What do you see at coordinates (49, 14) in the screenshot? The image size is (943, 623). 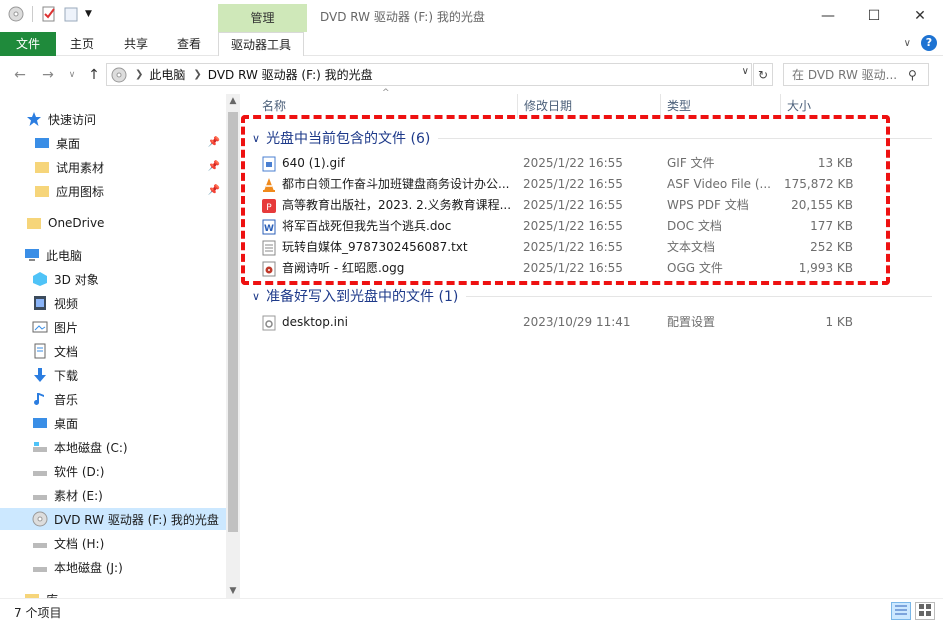 I see `properties-icon` at bounding box center [49, 14].